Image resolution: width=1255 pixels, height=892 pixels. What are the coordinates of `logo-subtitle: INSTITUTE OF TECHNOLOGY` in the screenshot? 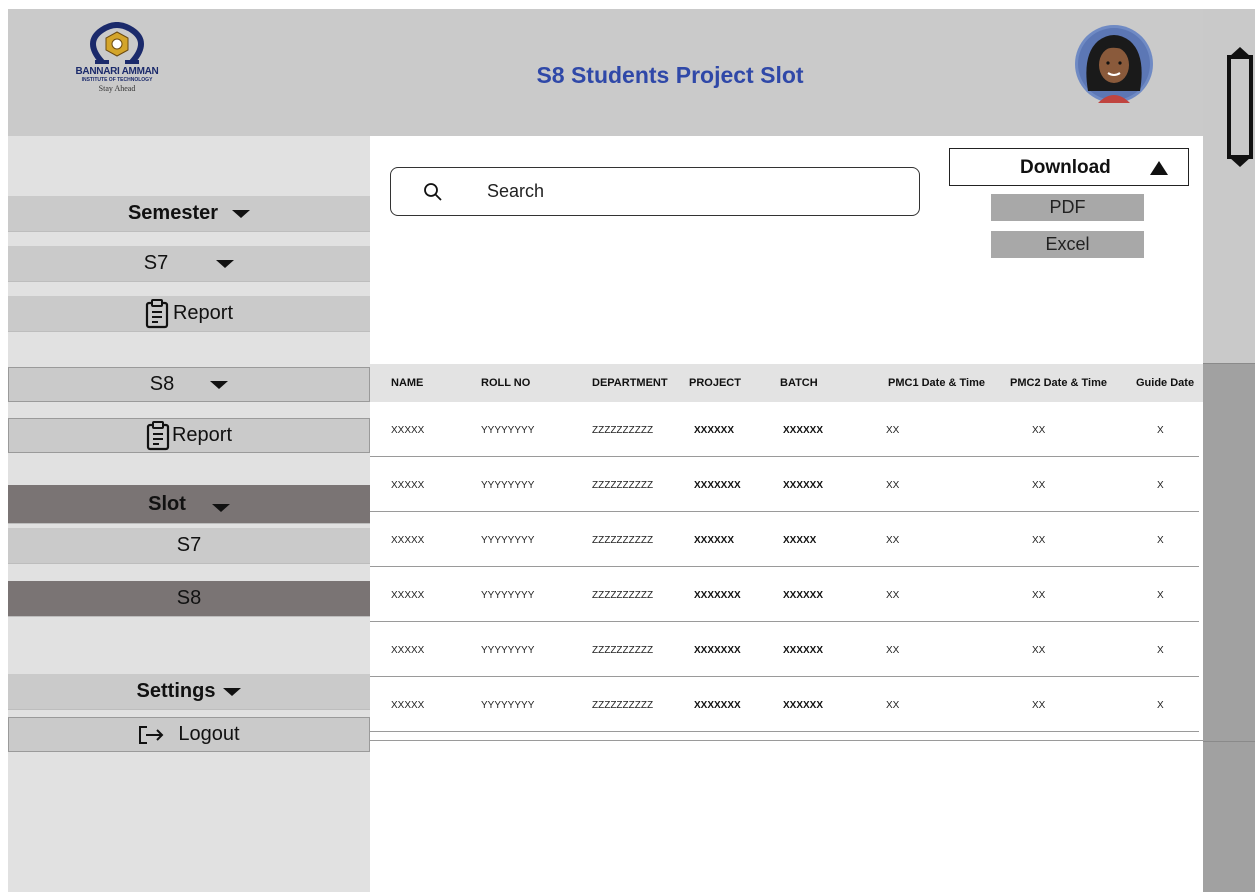 It's located at (117, 80).